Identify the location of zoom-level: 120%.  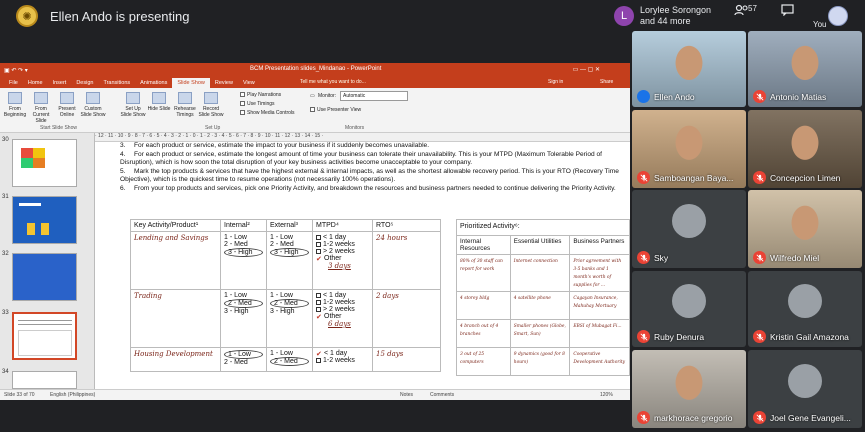
(606, 395).